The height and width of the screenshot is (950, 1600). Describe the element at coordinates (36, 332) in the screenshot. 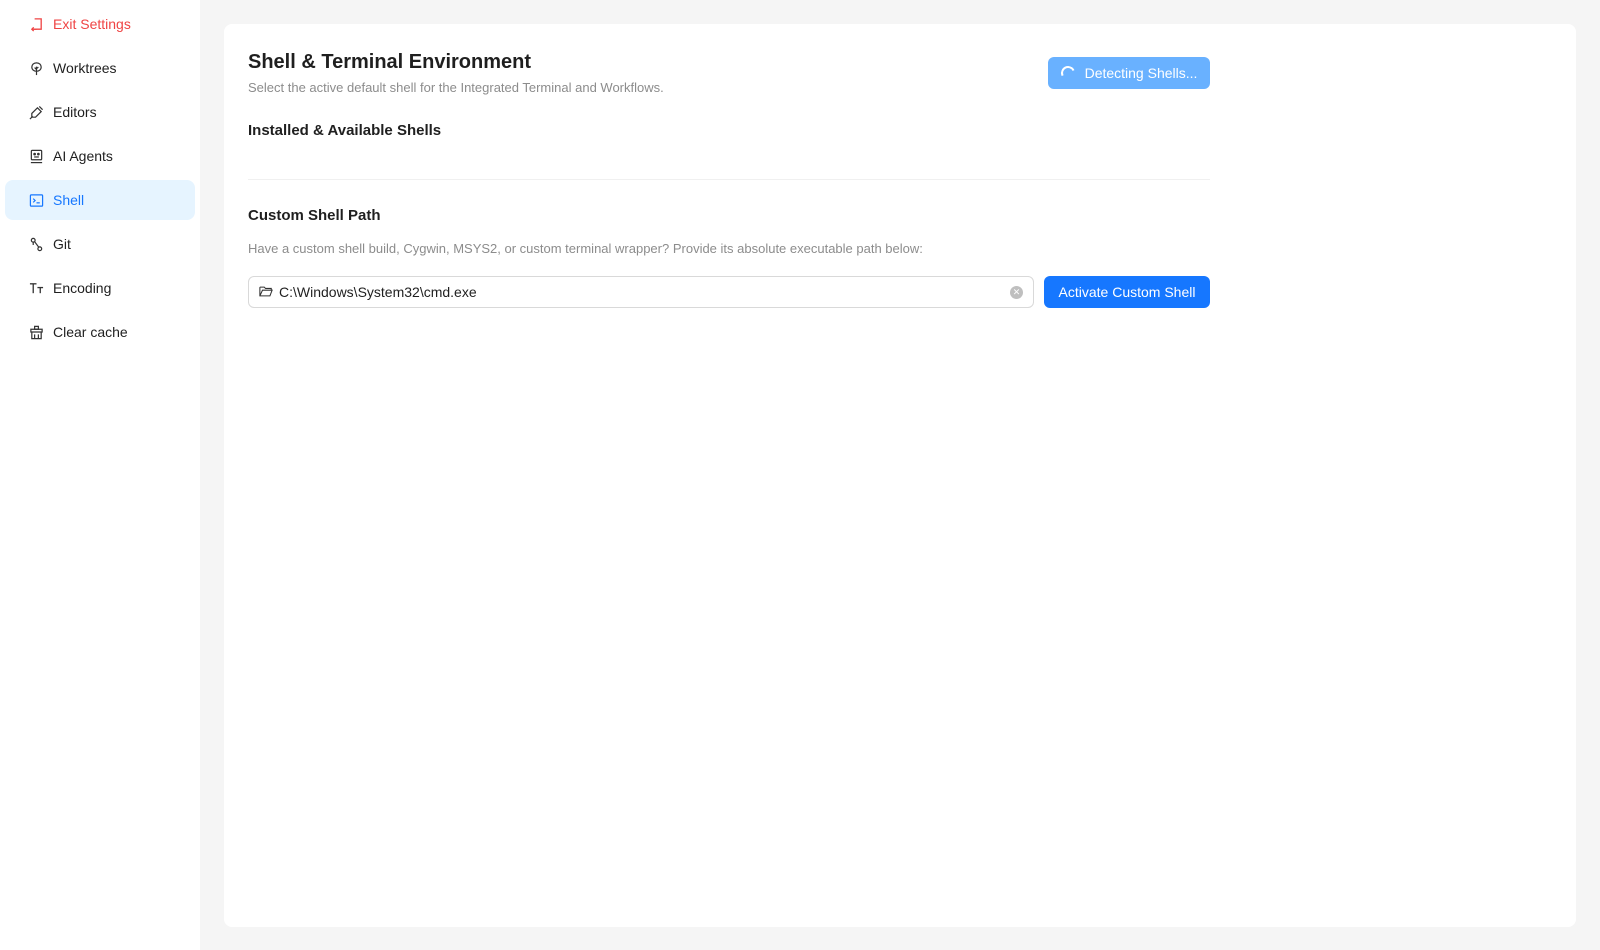

I see `cache-icon` at that location.